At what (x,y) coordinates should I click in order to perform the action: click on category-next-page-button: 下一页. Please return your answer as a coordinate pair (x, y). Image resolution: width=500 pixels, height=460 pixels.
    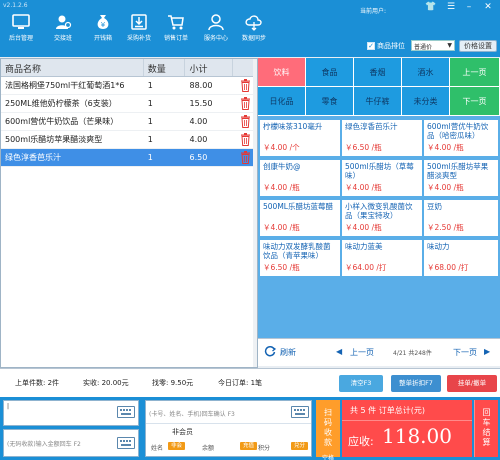
    Looking at the image, I should click on (475, 101).